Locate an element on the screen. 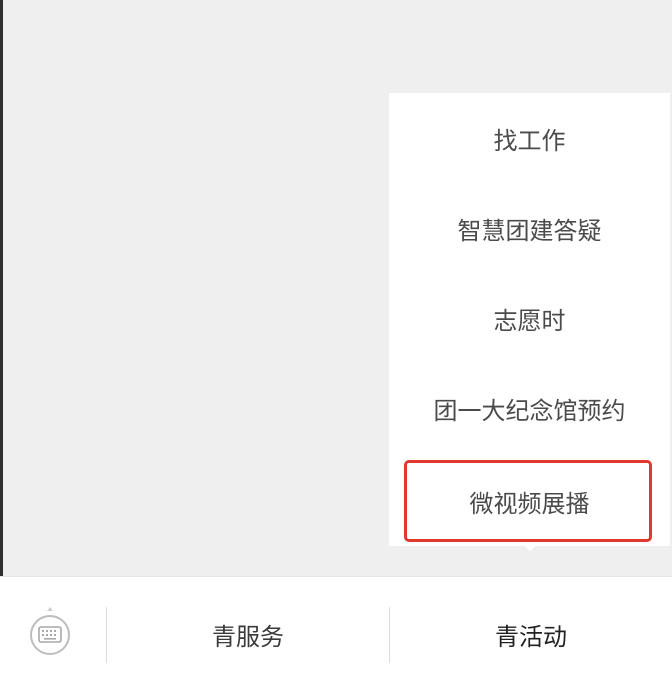 The image size is (672, 686). menu-item-memorial-reservation: 团一大纪念馆预约 is located at coordinates (529, 408).